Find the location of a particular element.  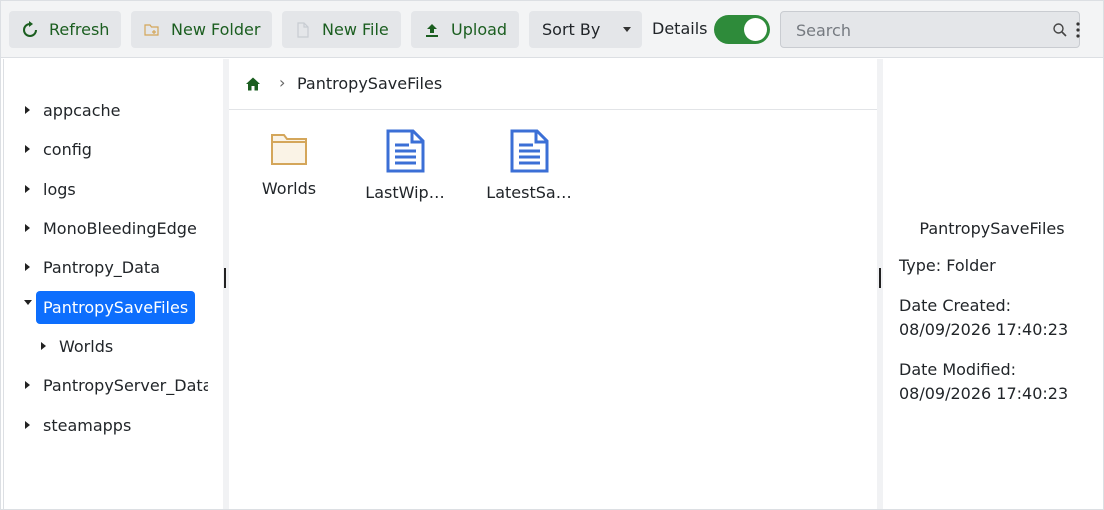

tree-item-label: steamapps is located at coordinates (87, 425).